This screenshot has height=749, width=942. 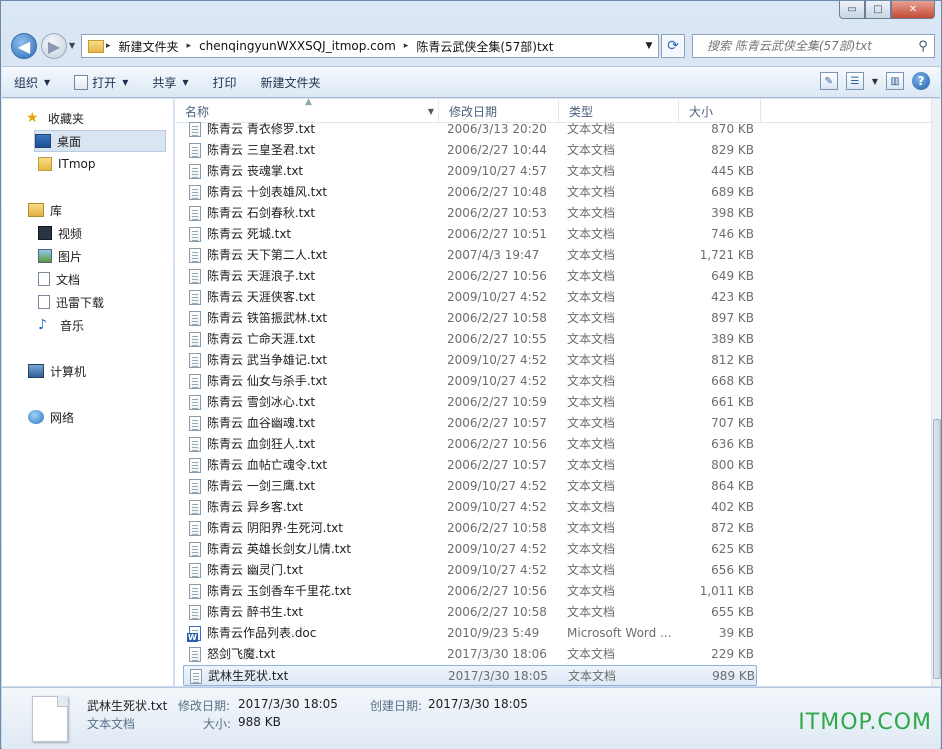 I want to click on view-dropdown-icon: ▼, so click(x=875, y=81).